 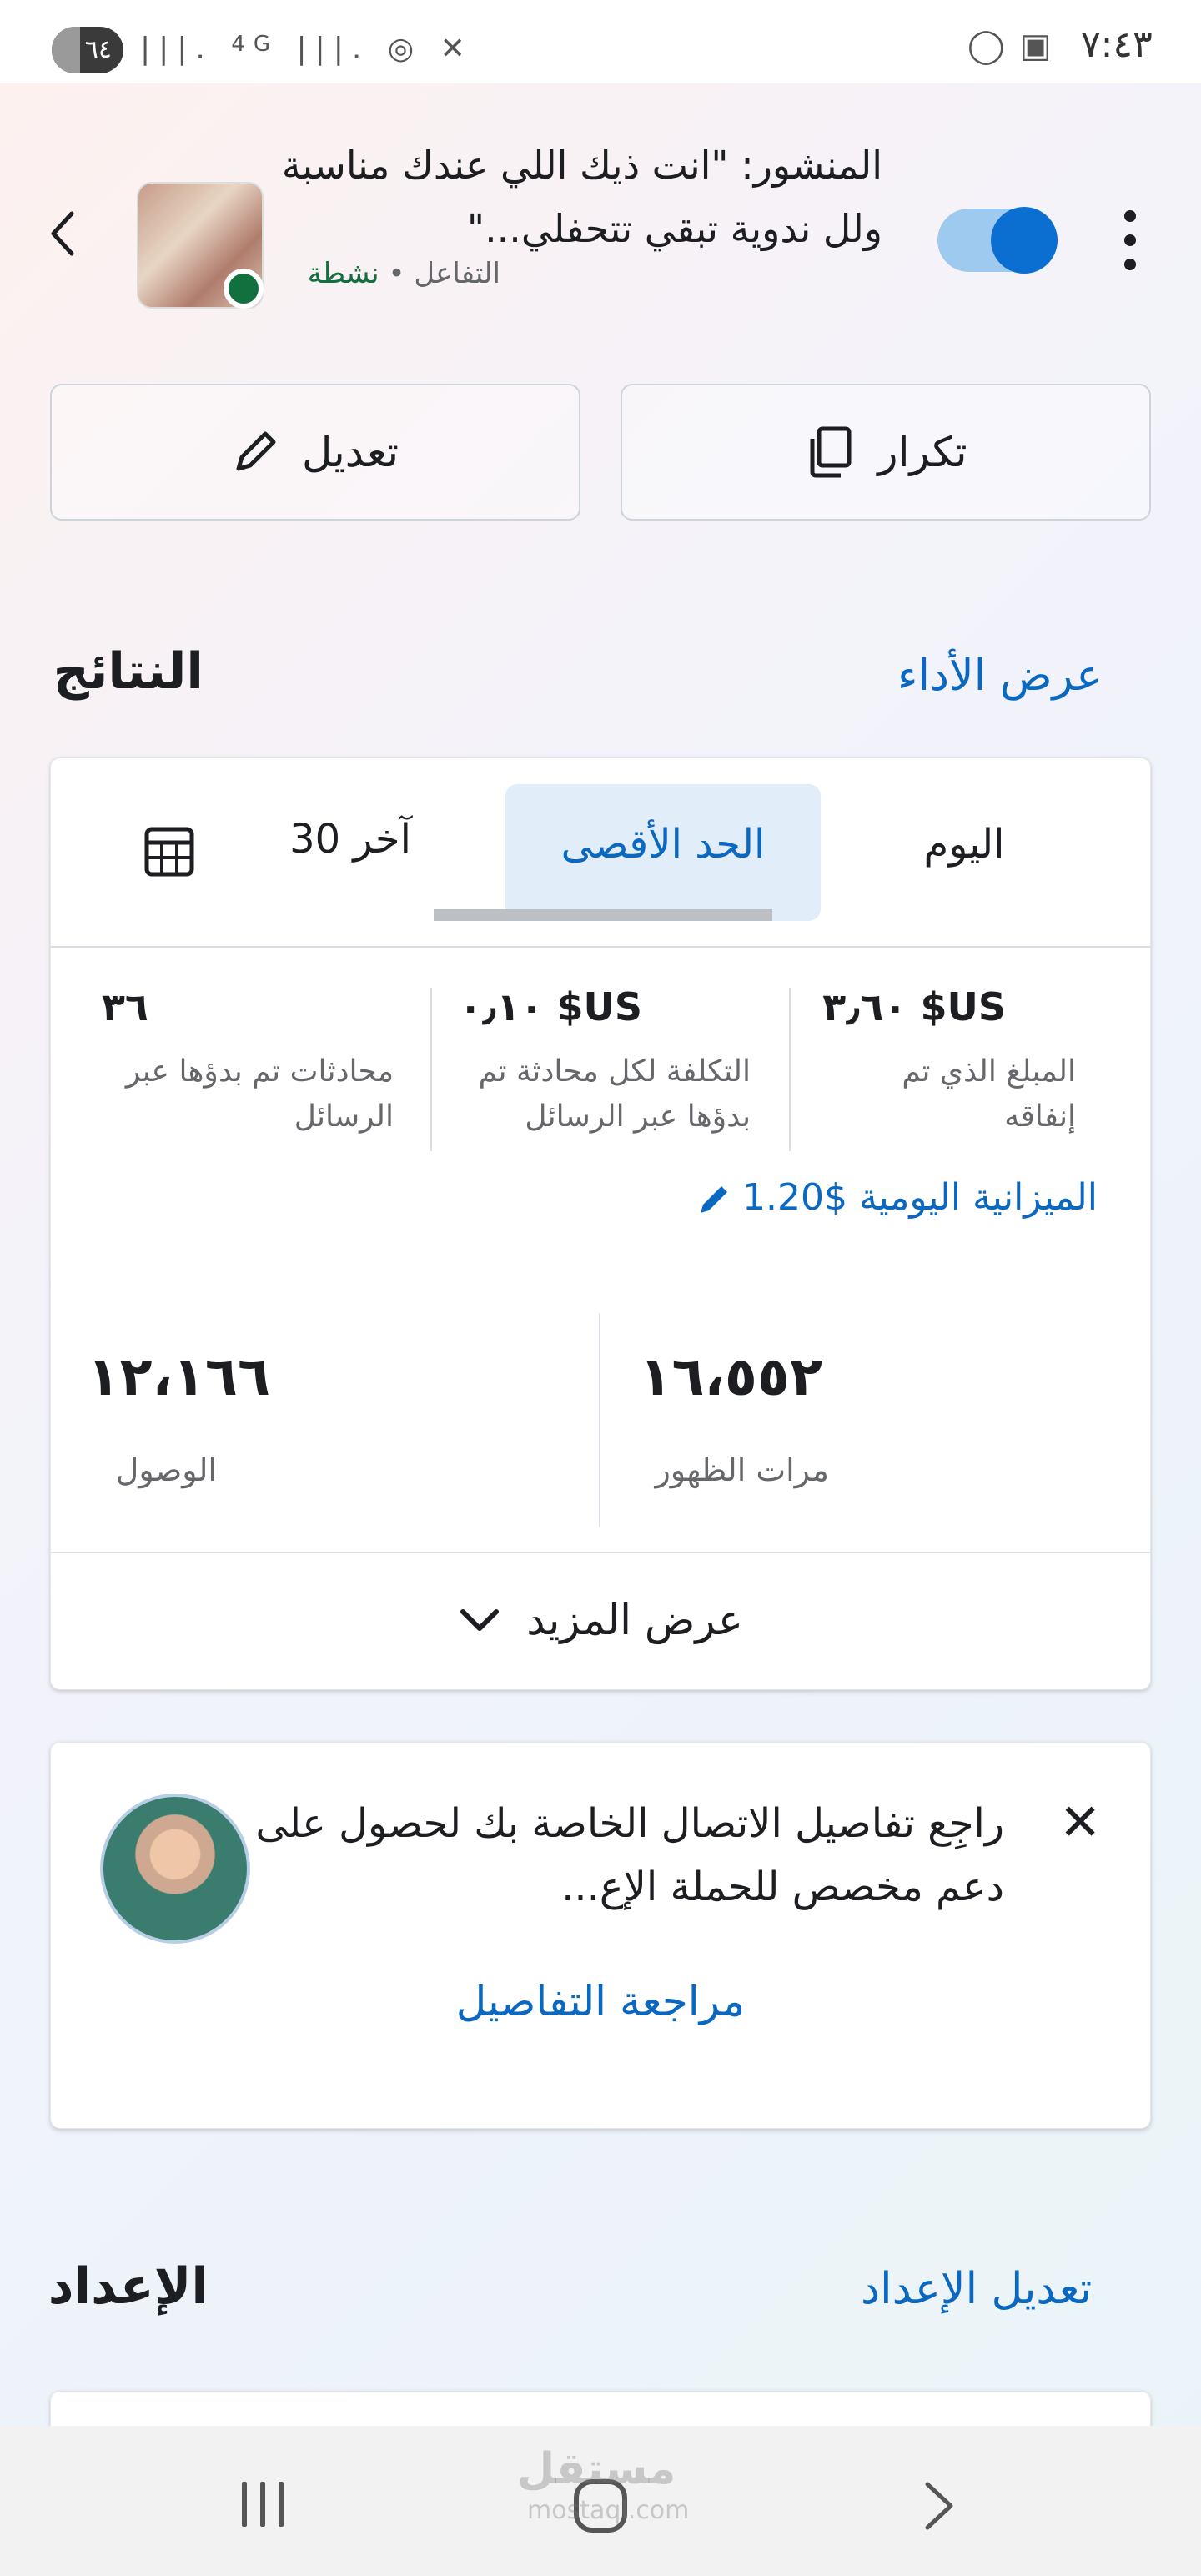 I want to click on copy-icon, so click(x=831, y=452).